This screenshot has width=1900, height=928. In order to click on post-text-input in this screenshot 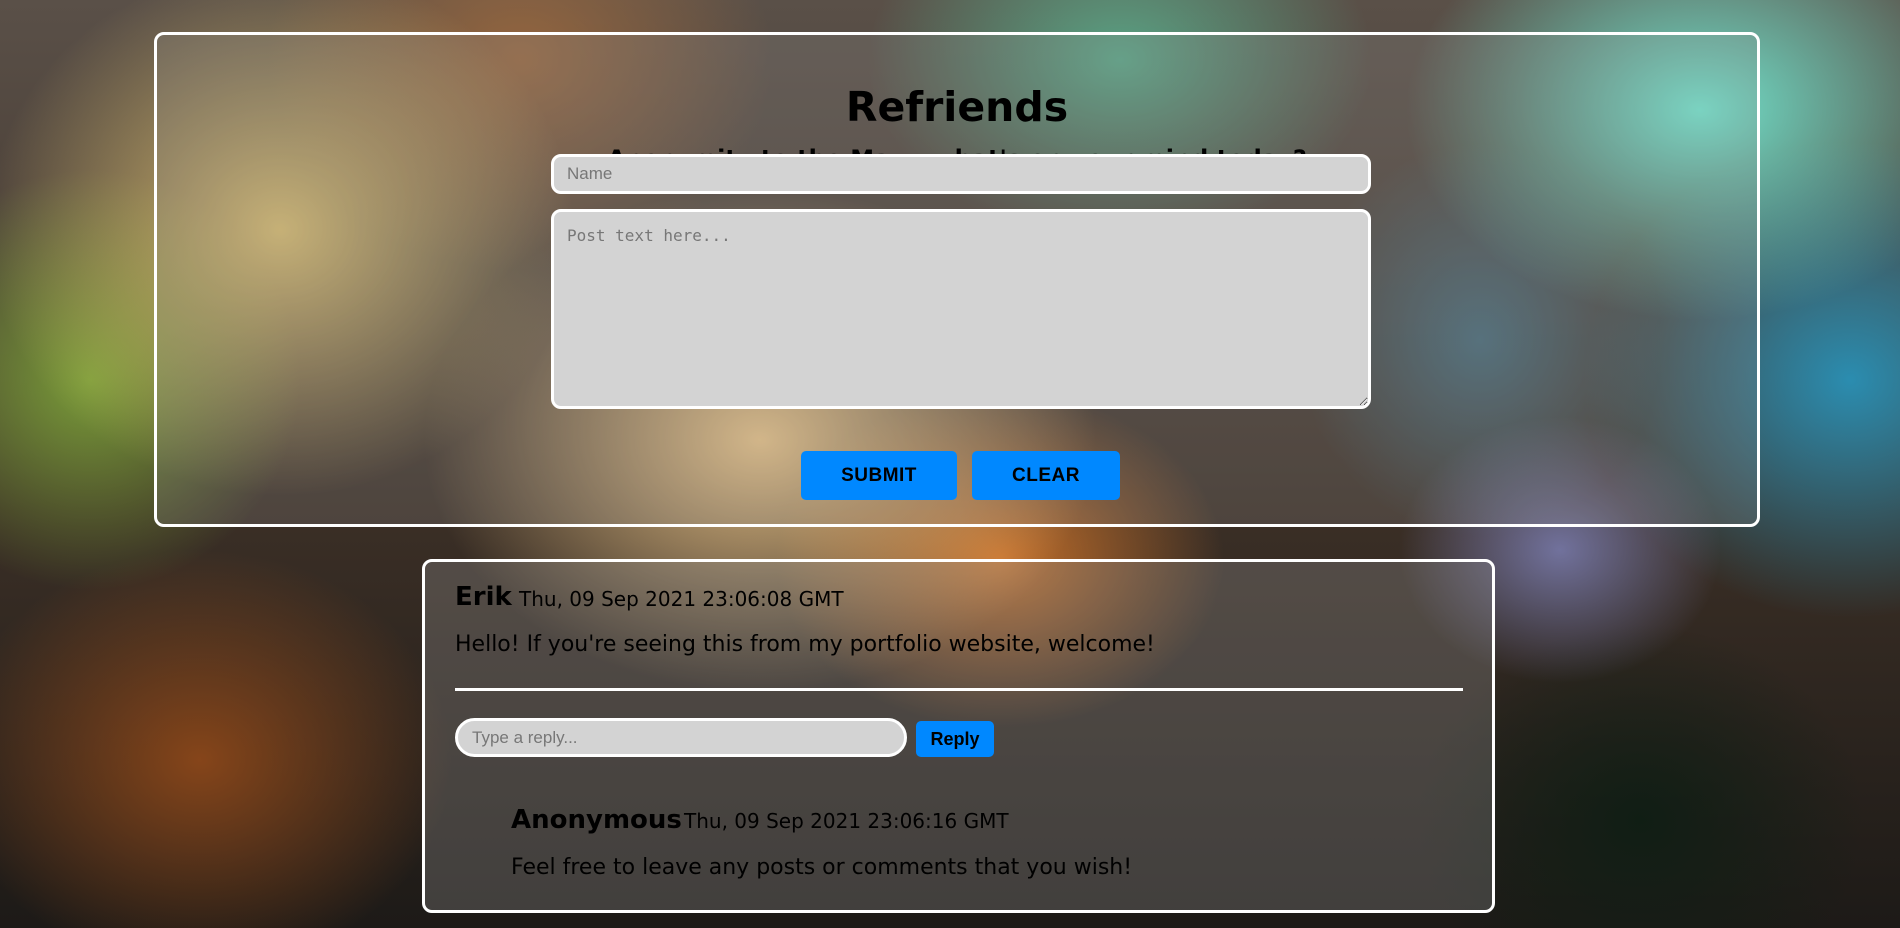, I will do `click(961, 309)`.